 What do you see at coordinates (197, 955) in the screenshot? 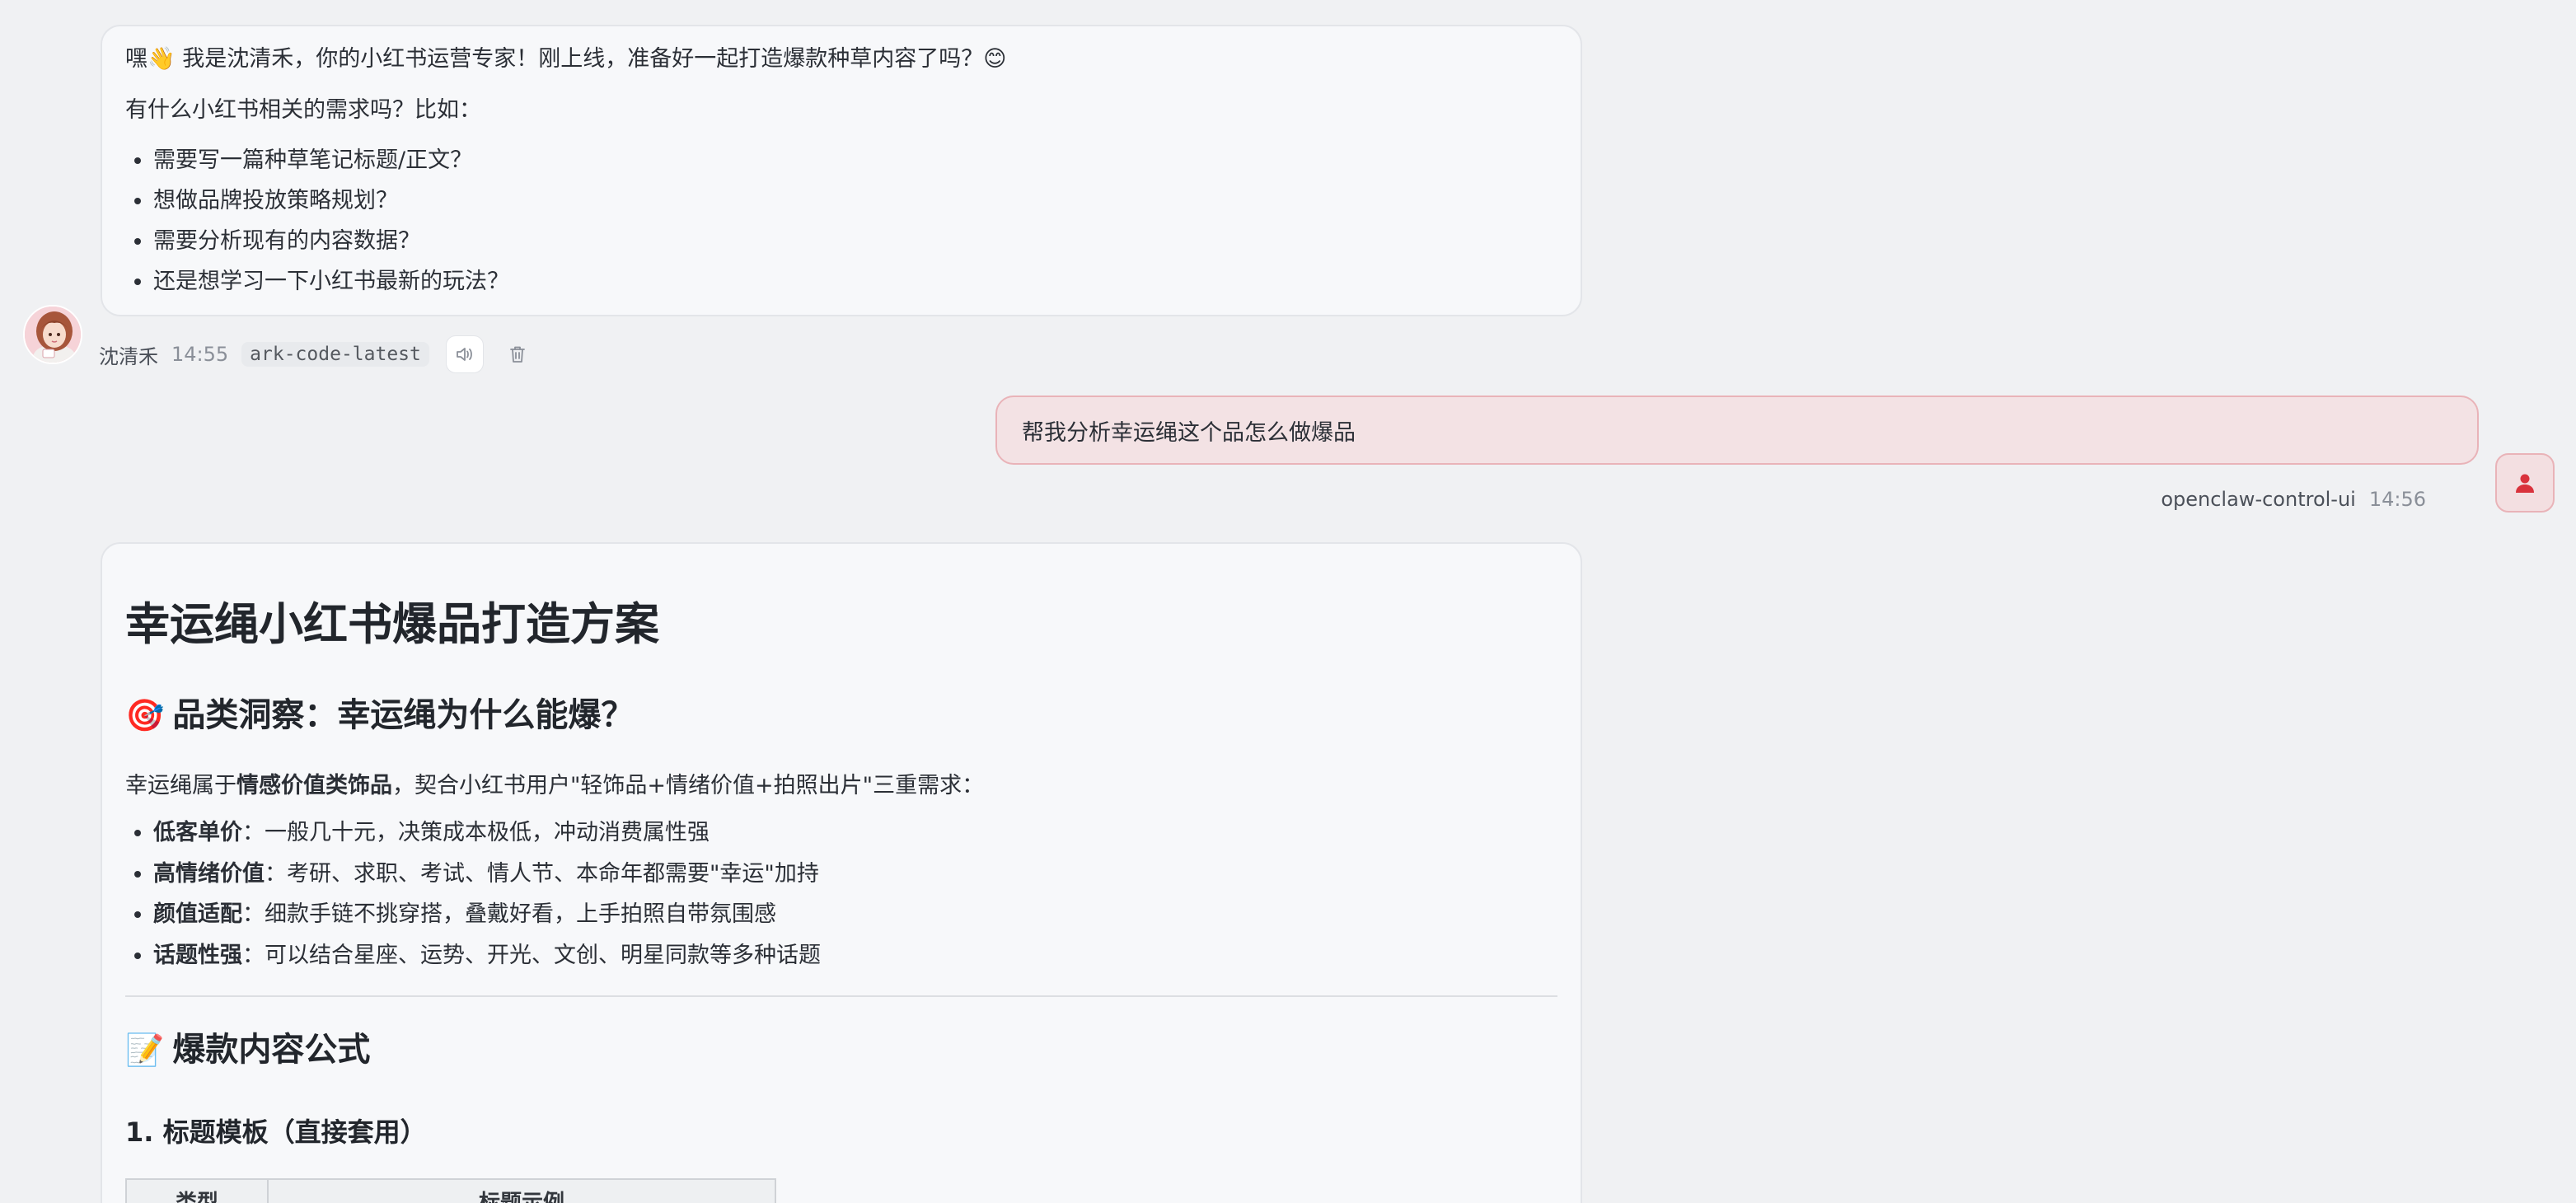
I see `point-label: 话题性强` at bounding box center [197, 955].